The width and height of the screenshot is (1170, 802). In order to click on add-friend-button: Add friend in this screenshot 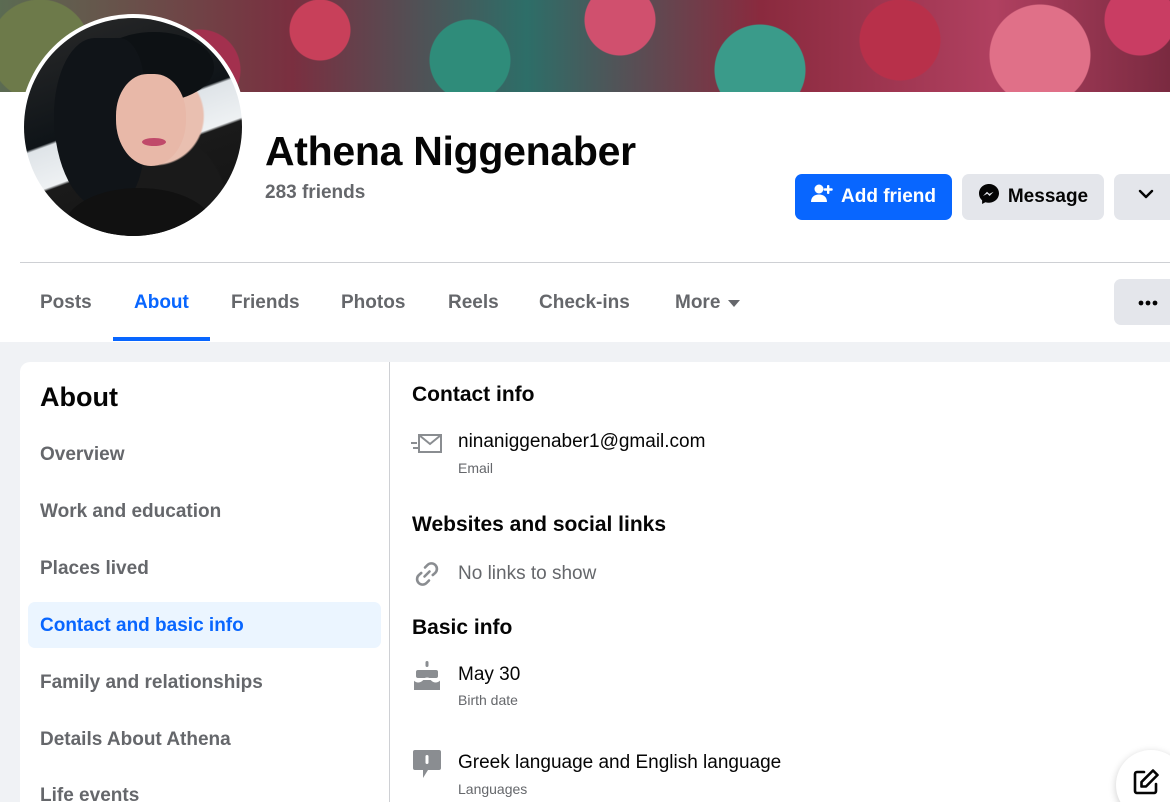, I will do `click(873, 197)`.